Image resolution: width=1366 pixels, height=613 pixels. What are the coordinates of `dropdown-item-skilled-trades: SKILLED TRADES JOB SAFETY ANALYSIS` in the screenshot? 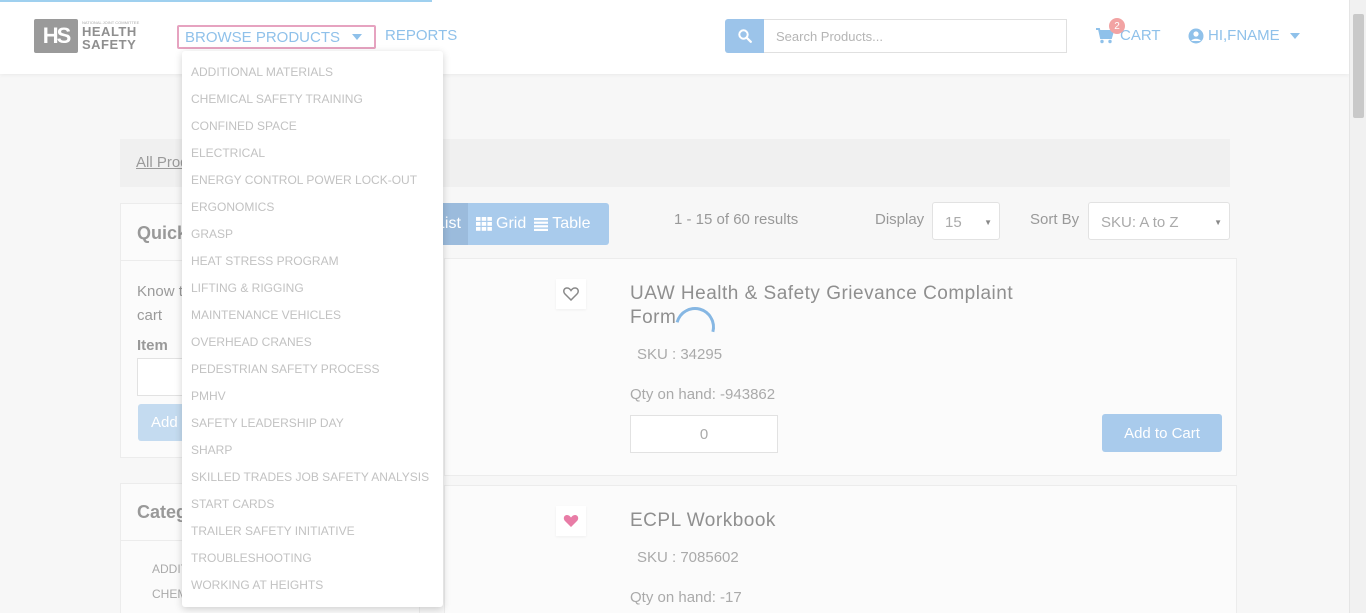 It's located at (312, 482).